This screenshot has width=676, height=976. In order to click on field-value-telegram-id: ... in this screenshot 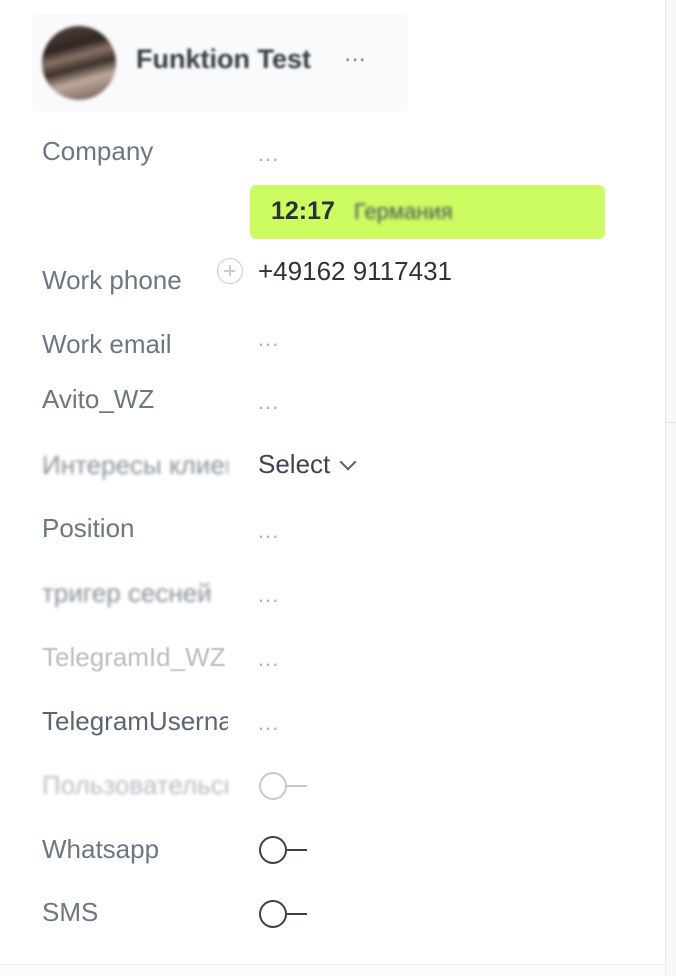, I will do `click(268, 659)`.